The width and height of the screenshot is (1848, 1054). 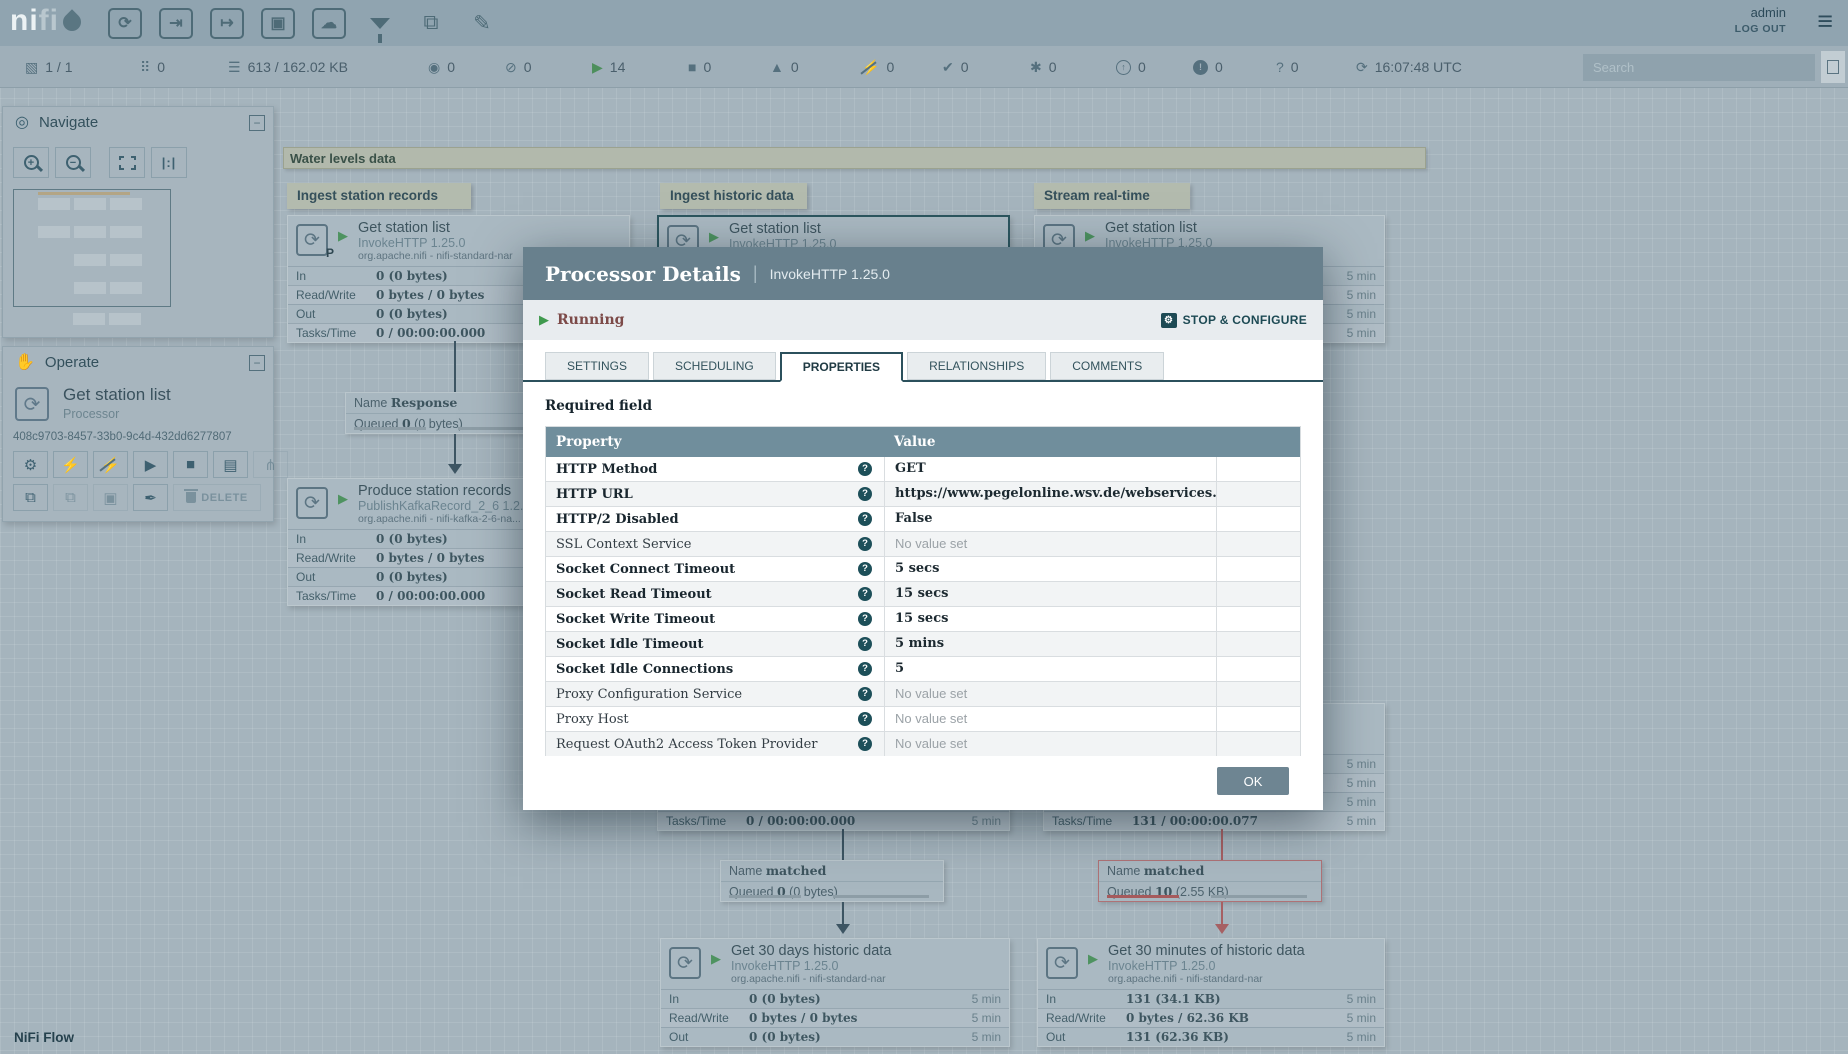 What do you see at coordinates (1699, 67) in the screenshot?
I see `search-input` at bounding box center [1699, 67].